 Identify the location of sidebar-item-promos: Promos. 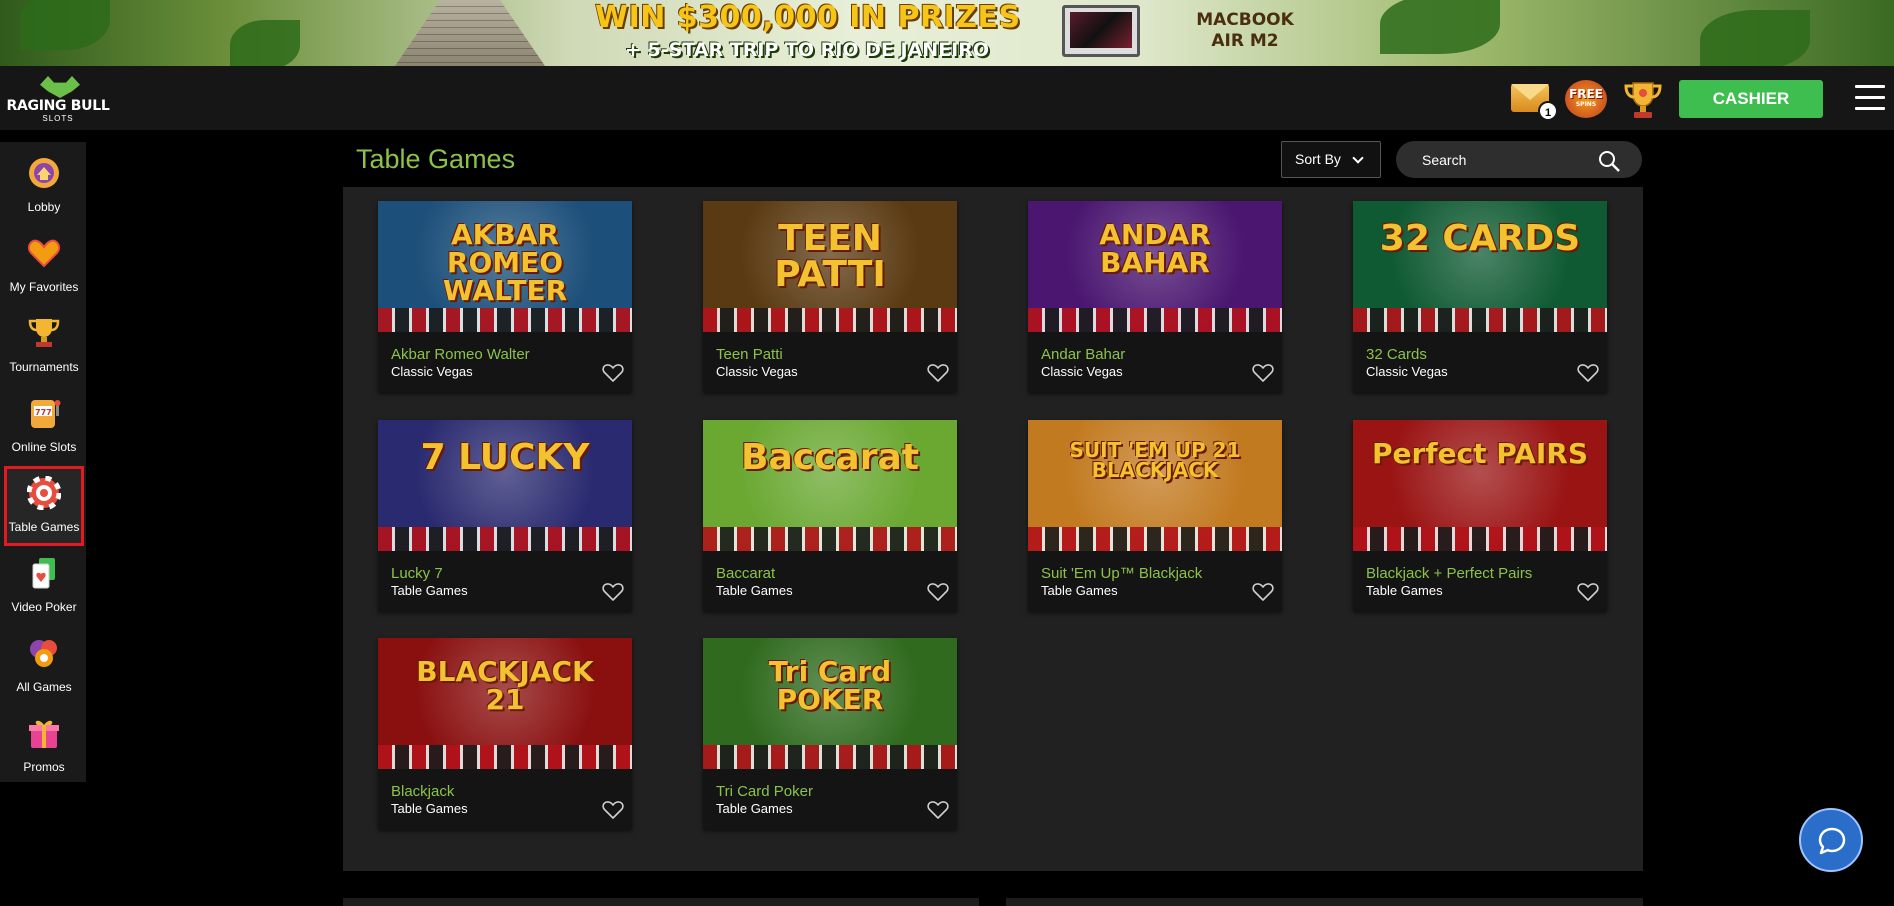
(44, 746).